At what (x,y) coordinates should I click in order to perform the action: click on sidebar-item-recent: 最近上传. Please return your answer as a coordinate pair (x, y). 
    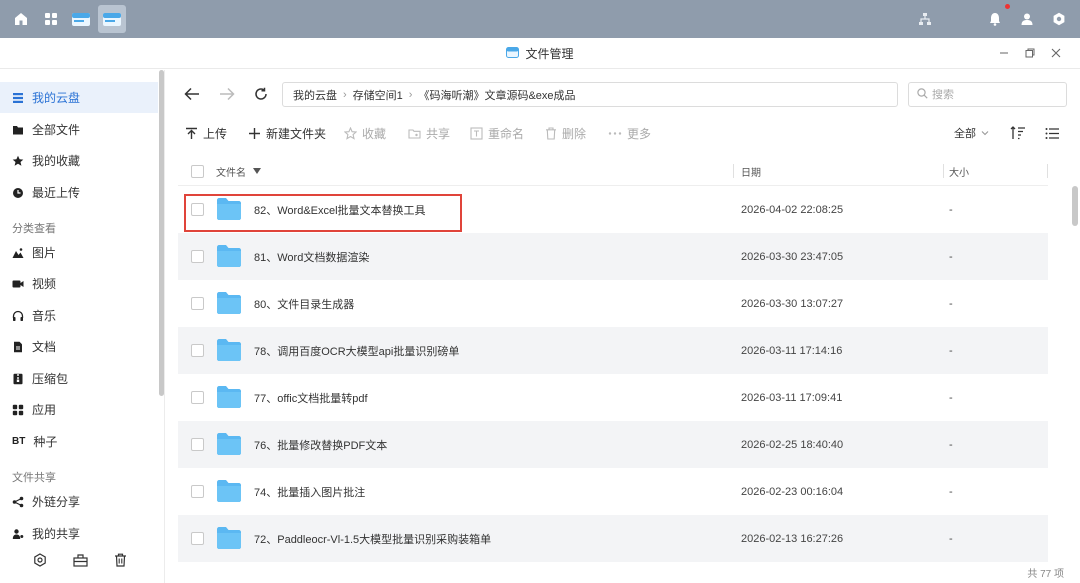
    Looking at the image, I should click on (79, 192).